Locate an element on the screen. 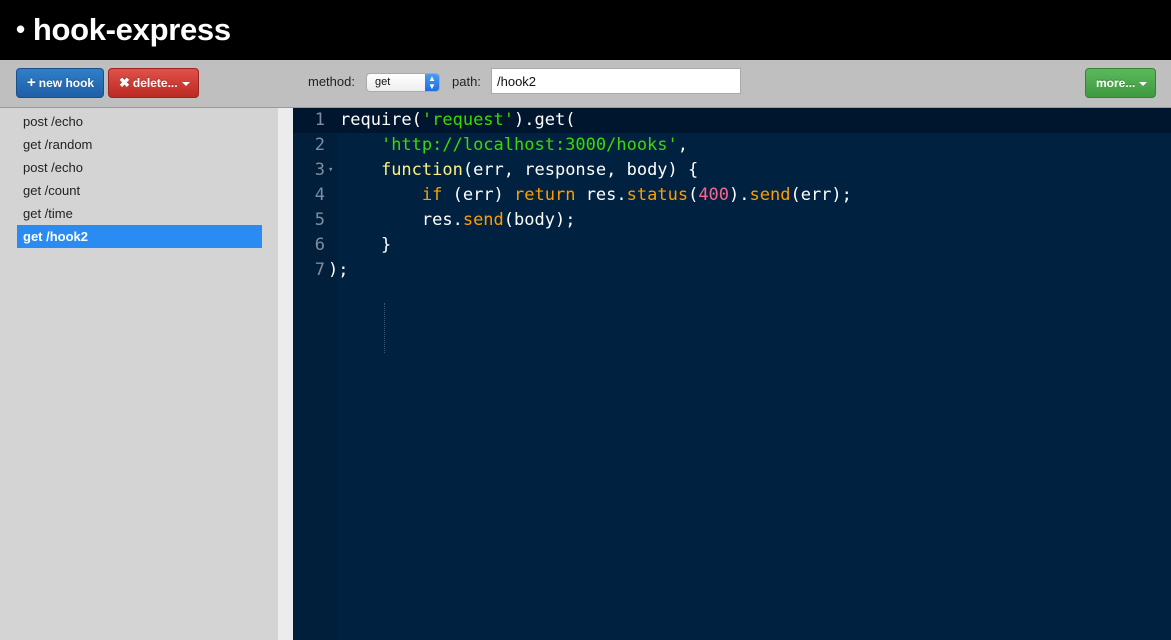 The width and height of the screenshot is (1171, 640). line-number: 5 is located at coordinates (319, 220).